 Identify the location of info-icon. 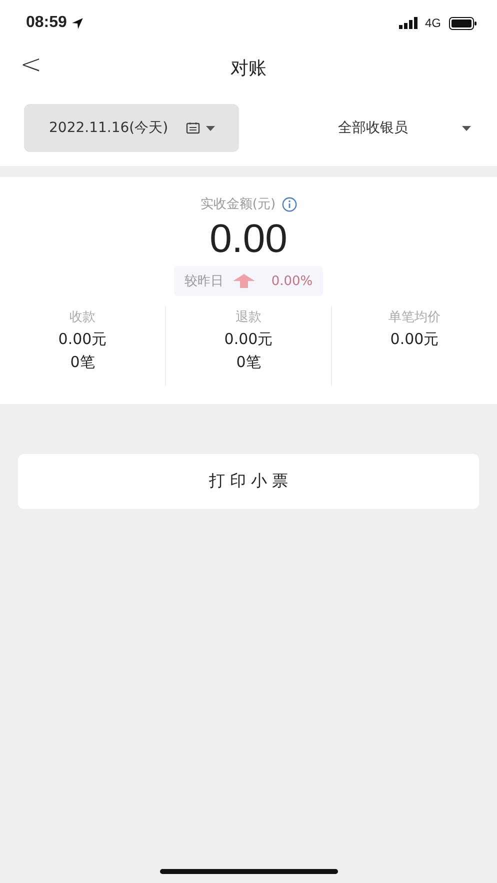
(289, 204).